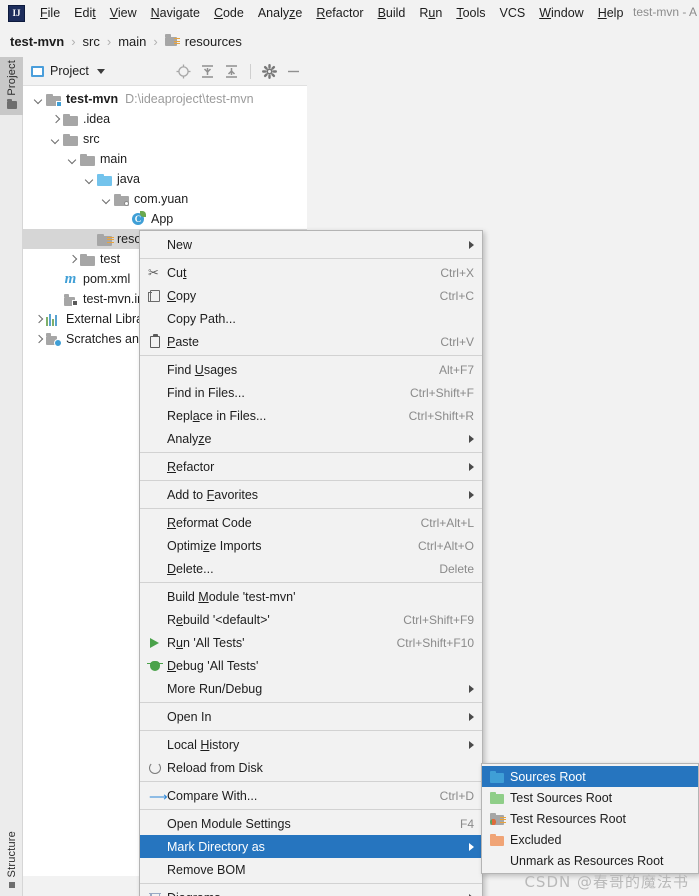 This screenshot has width=699, height=896. What do you see at coordinates (311, 716) in the screenshot?
I see `menu-item-open-in: Open In` at bounding box center [311, 716].